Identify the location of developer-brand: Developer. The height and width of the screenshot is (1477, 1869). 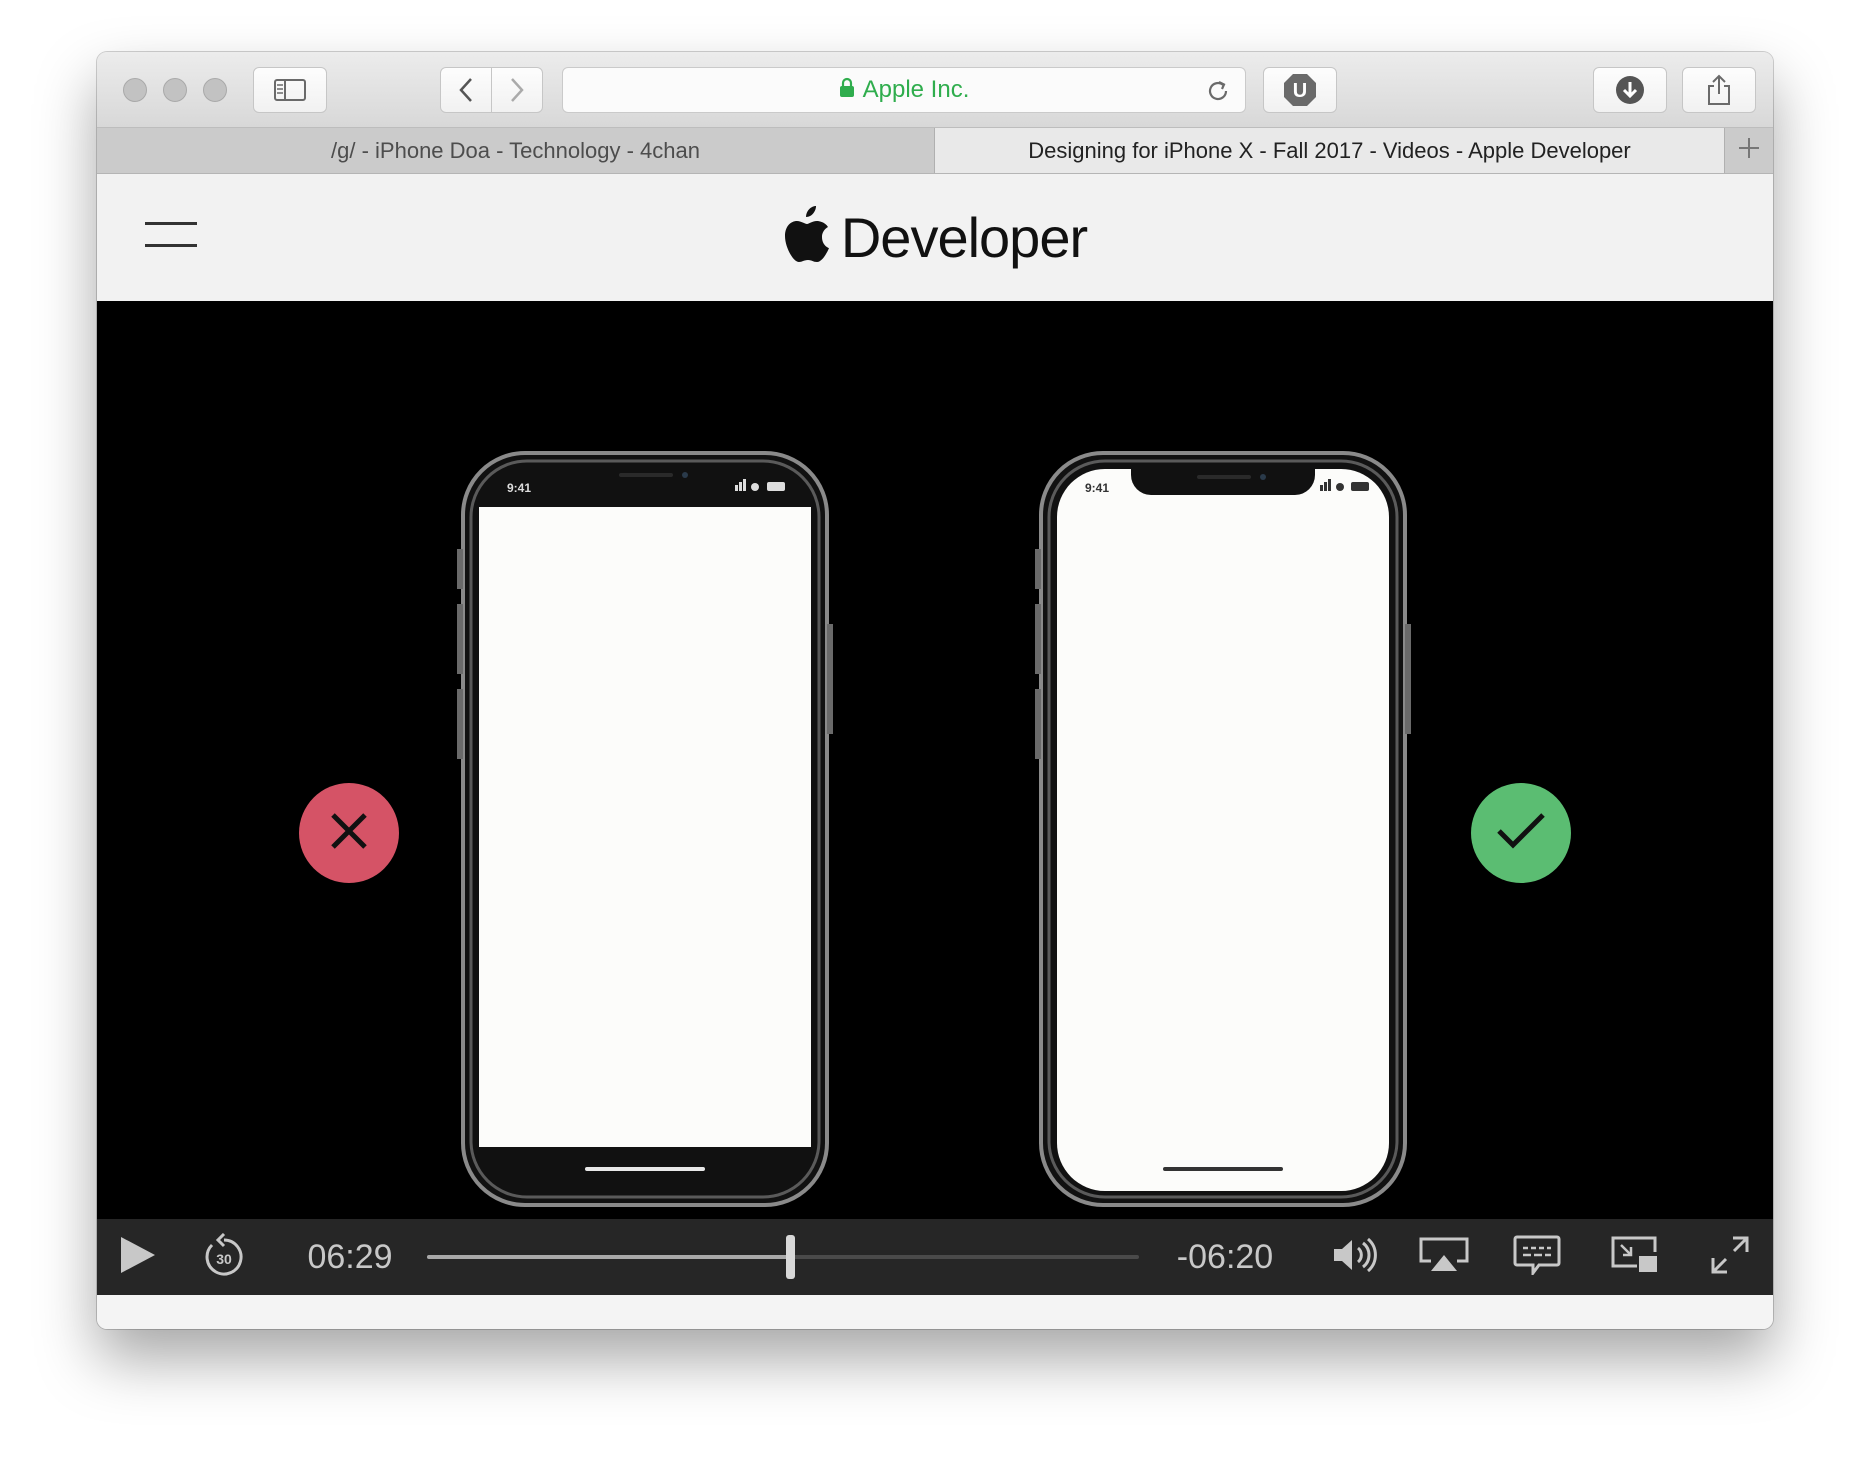
(935, 237).